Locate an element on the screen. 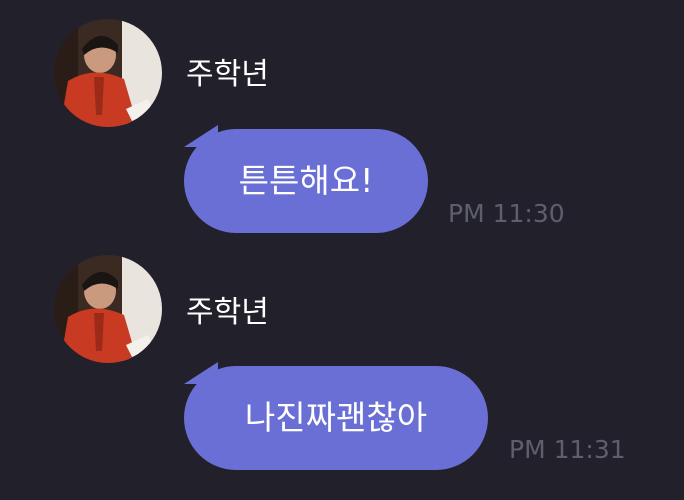 This screenshot has width=684, height=500. message-timestamp: PM 11:31 is located at coordinates (567, 449).